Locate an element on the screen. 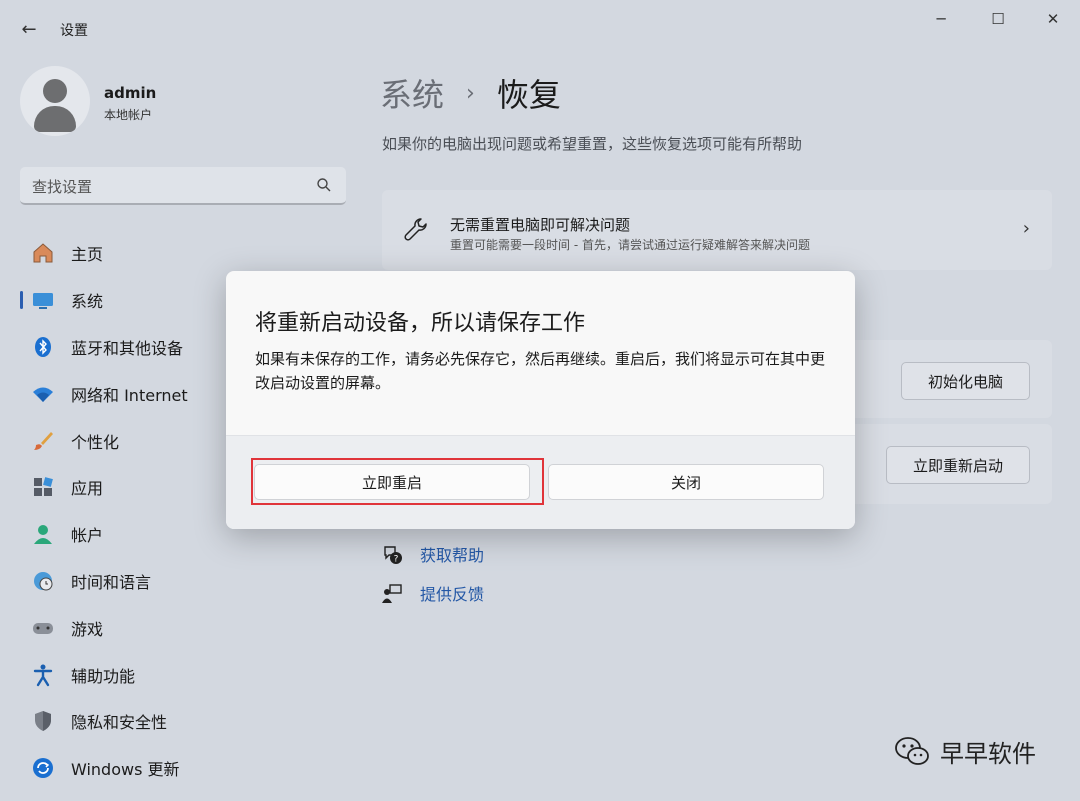 The height and width of the screenshot is (801, 1080). search-placeholder: 查找设置 is located at coordinates (62, 187).